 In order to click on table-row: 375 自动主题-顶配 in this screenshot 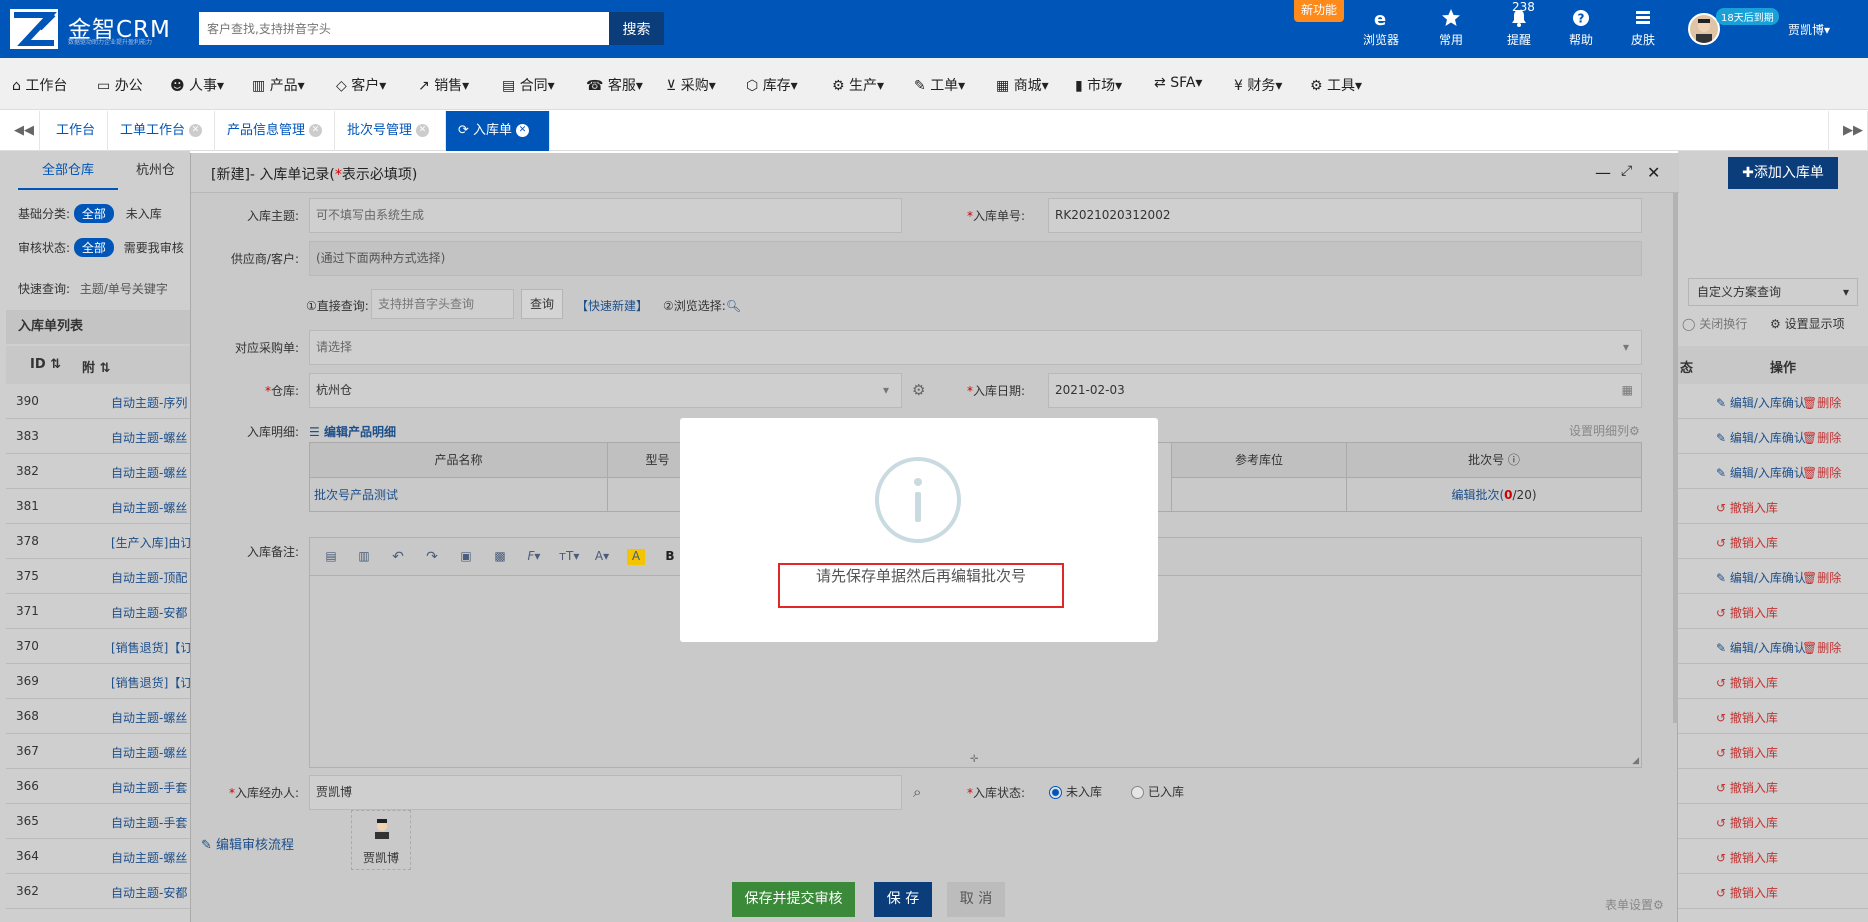, I will do `click(98, 576)`.